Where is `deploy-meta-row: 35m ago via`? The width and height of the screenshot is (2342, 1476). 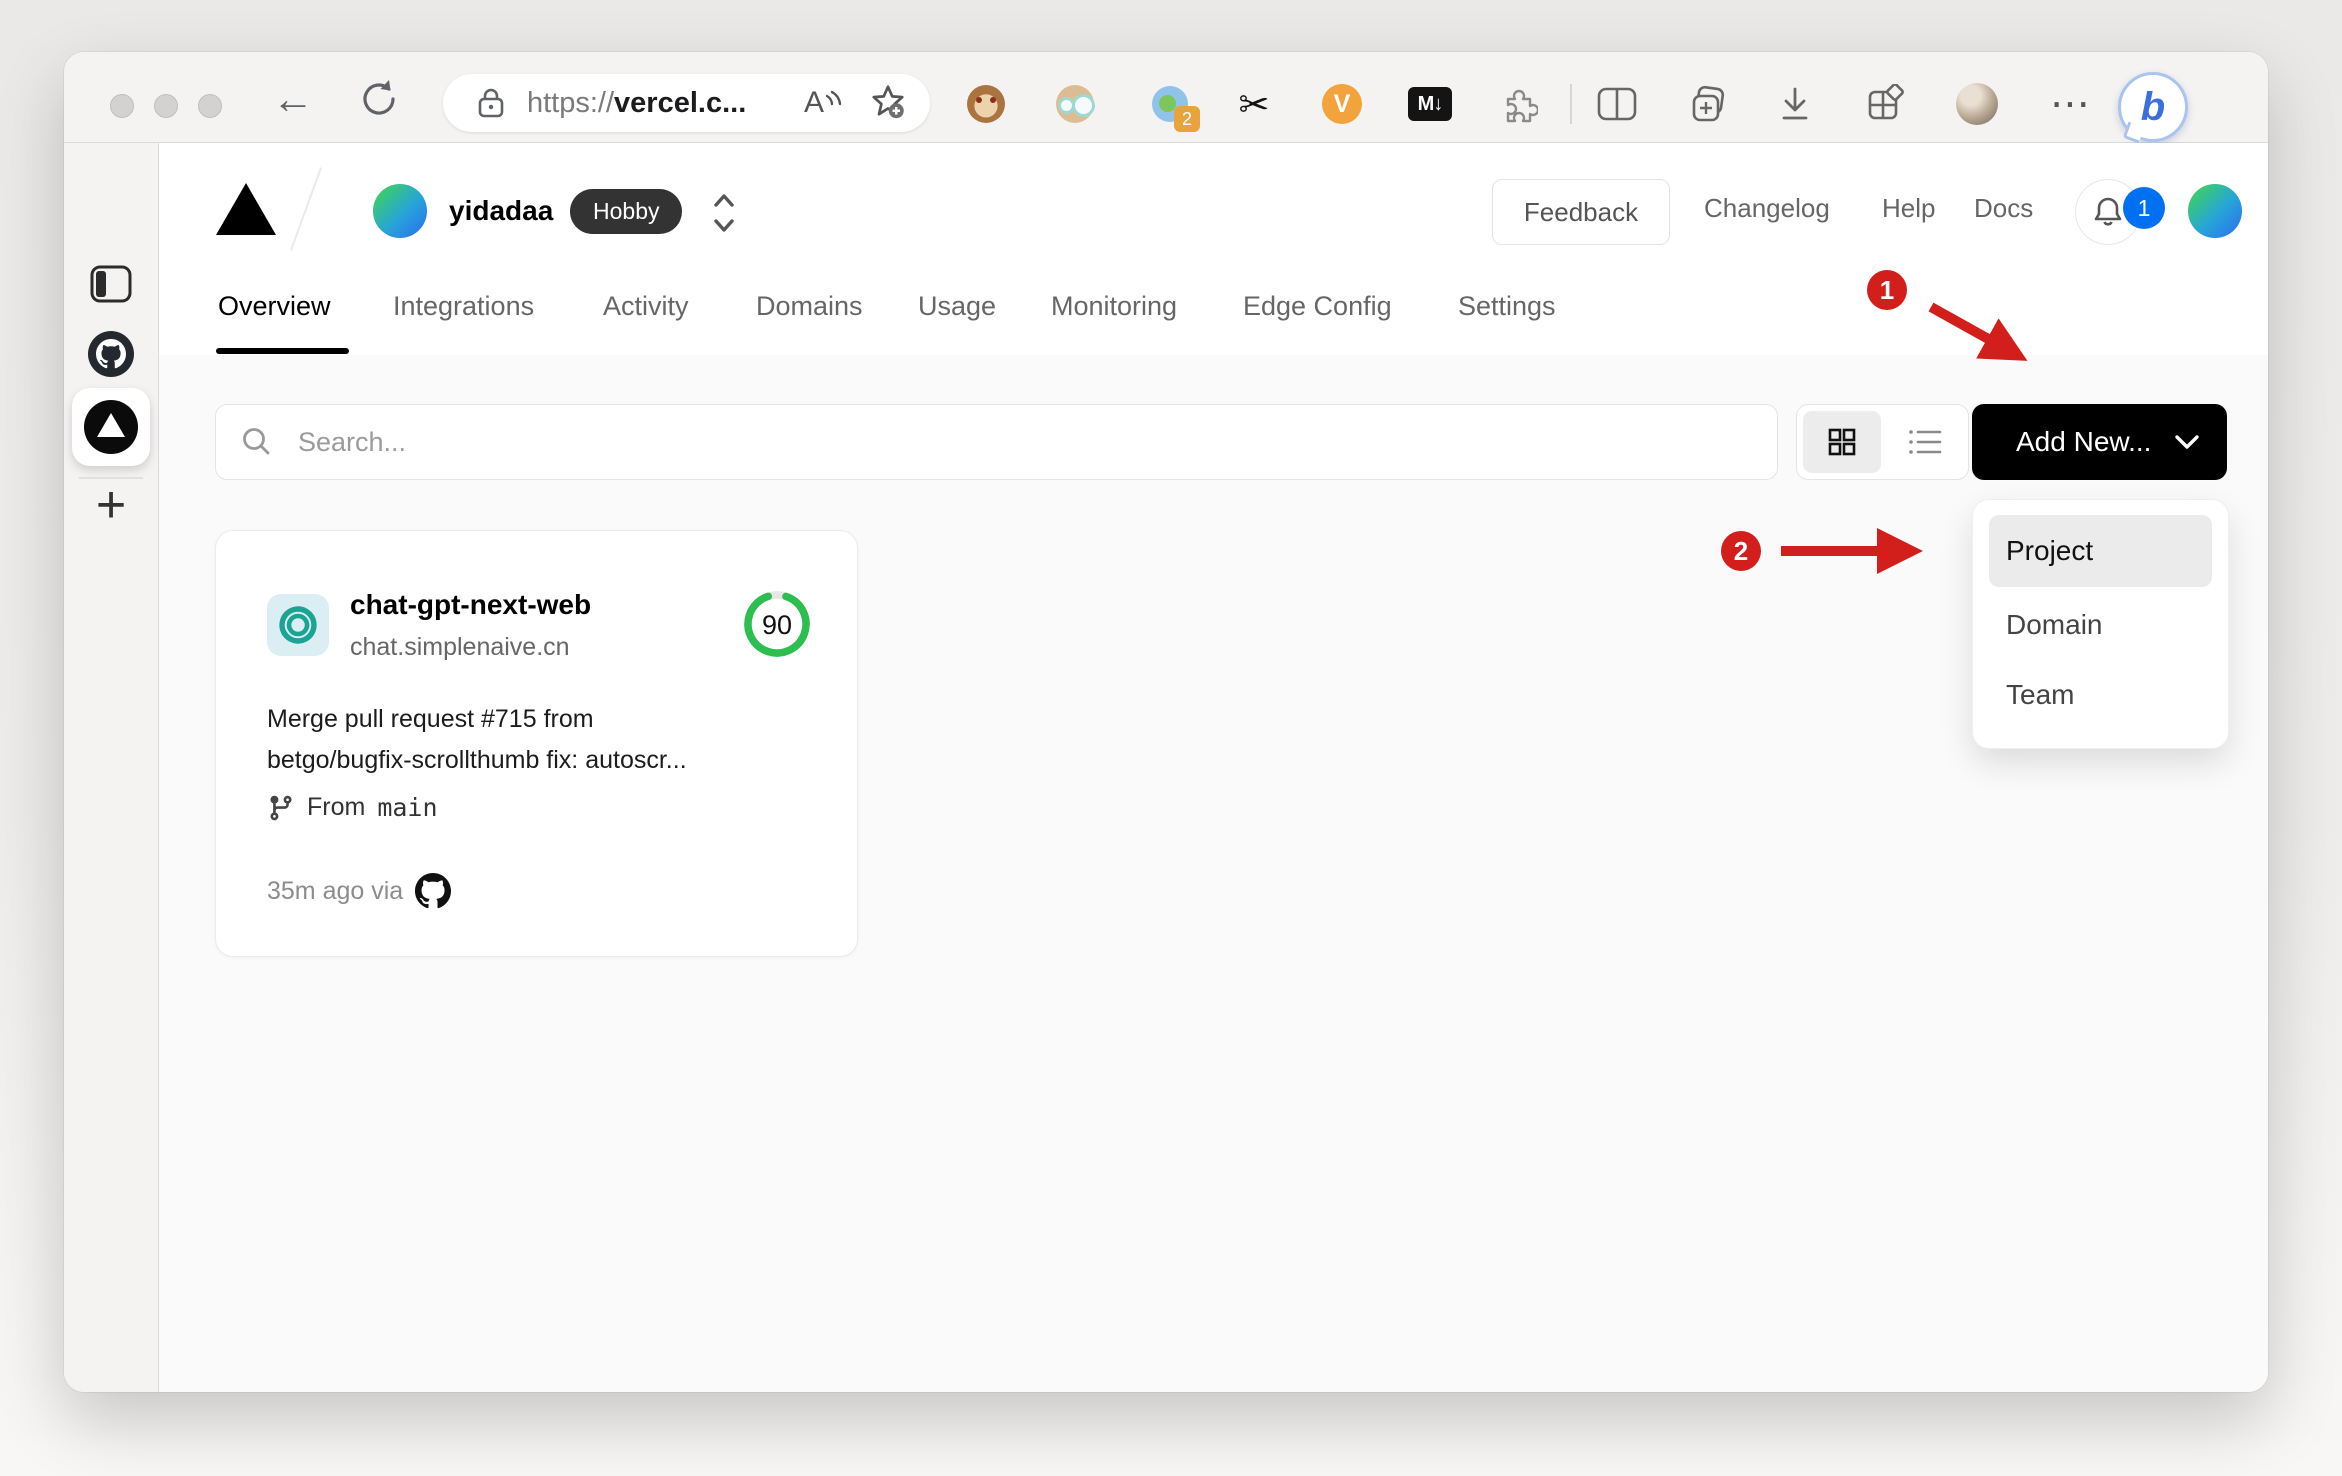
deploy-meta-row: 35m ago via is located at coordinates (359, 891).